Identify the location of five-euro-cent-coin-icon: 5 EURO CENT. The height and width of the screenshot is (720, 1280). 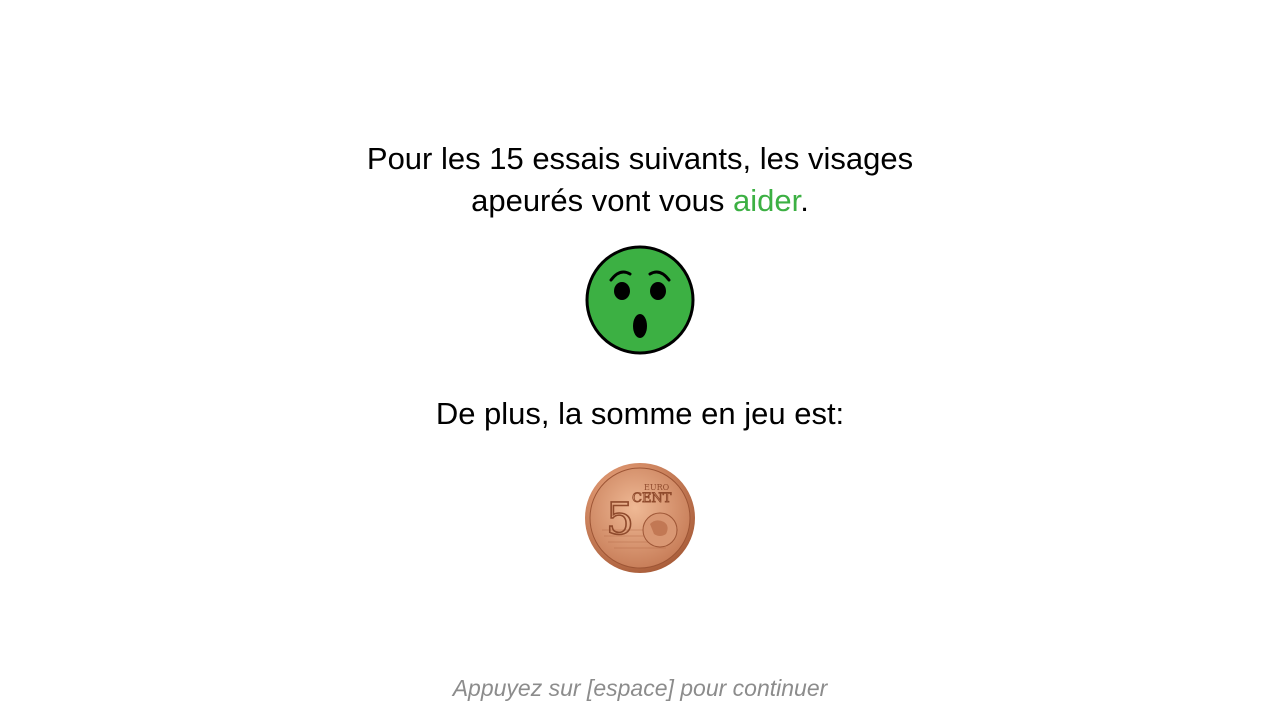
(640, 518).